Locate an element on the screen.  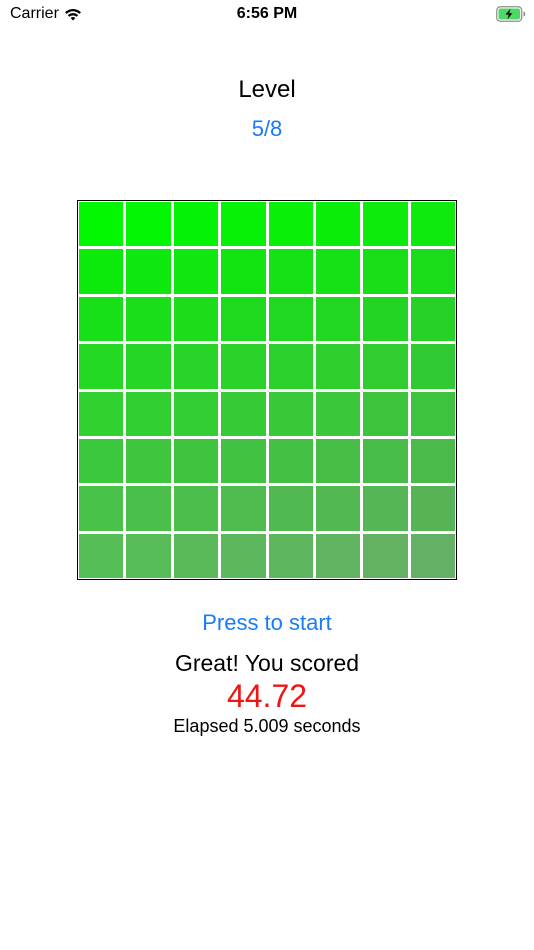
elapsed-time: Elapsed 5.009 seconds is located at coordinates (267, 726).